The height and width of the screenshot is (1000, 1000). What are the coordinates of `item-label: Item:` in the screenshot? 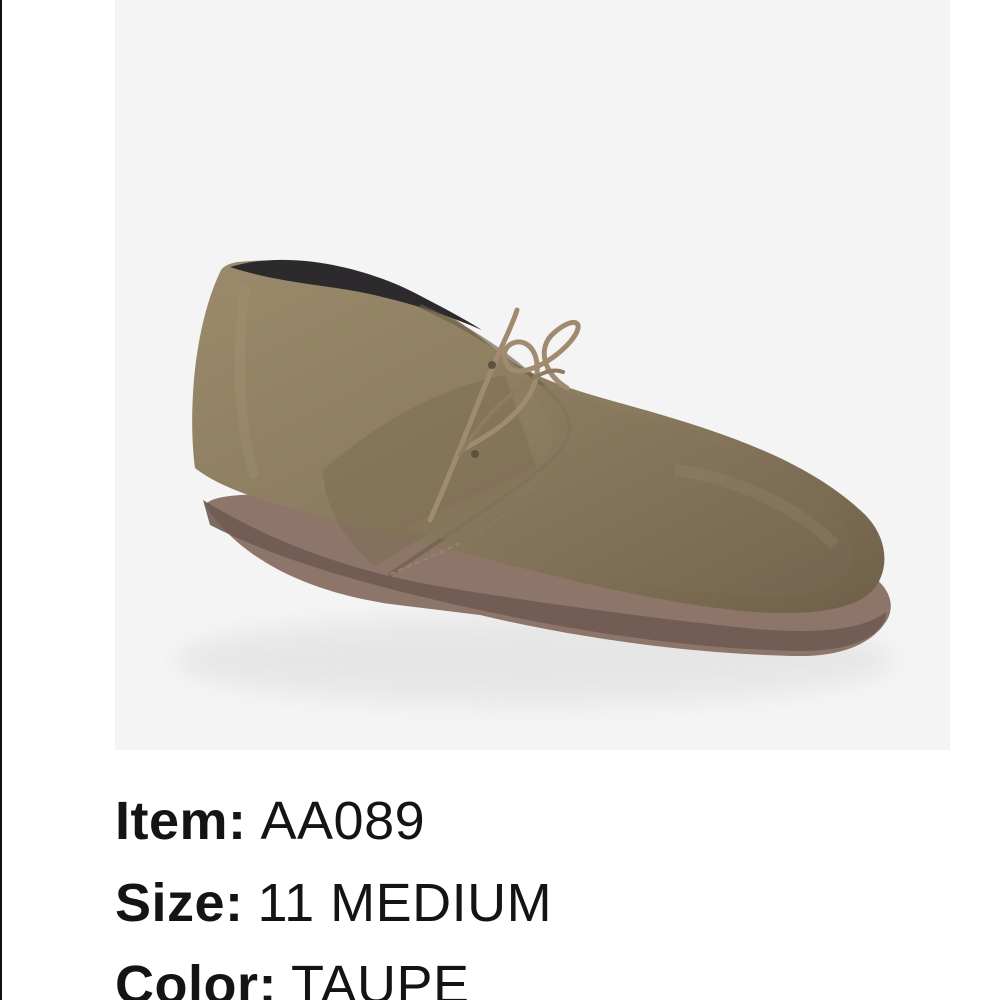 It's located at (181, 821).